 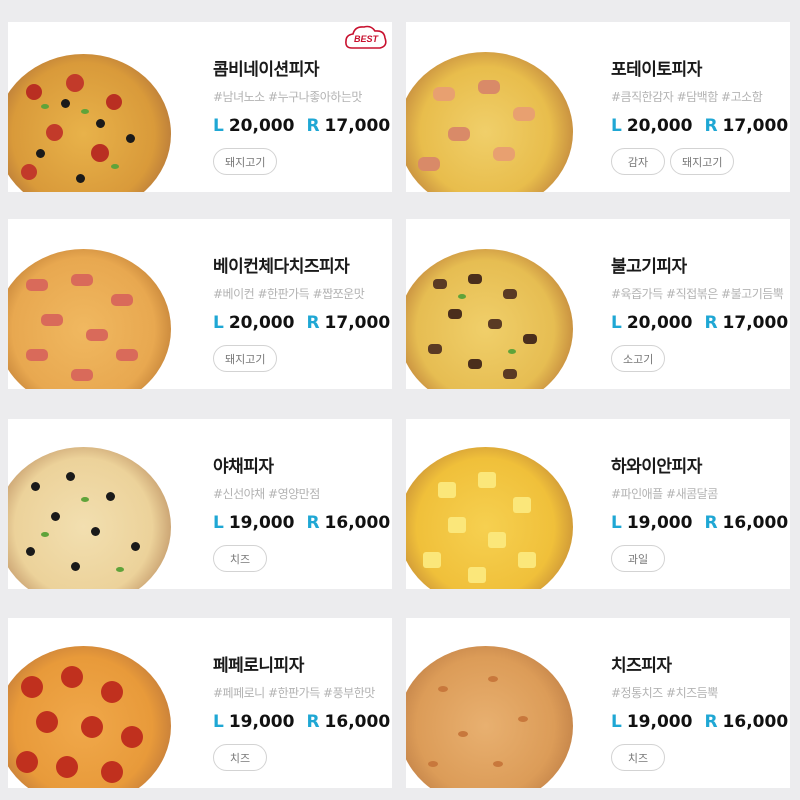 I want to click on pizza-tags: #정통치즈 #치즈듬뿍, so click(x=664, y=693).